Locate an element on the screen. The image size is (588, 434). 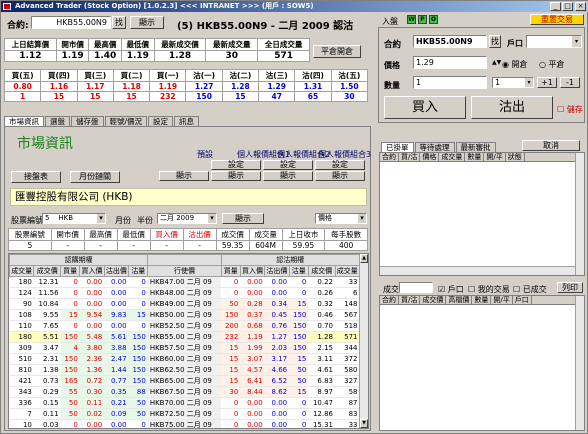
tab-5: 訊息 is located at coordinates (187, 121).